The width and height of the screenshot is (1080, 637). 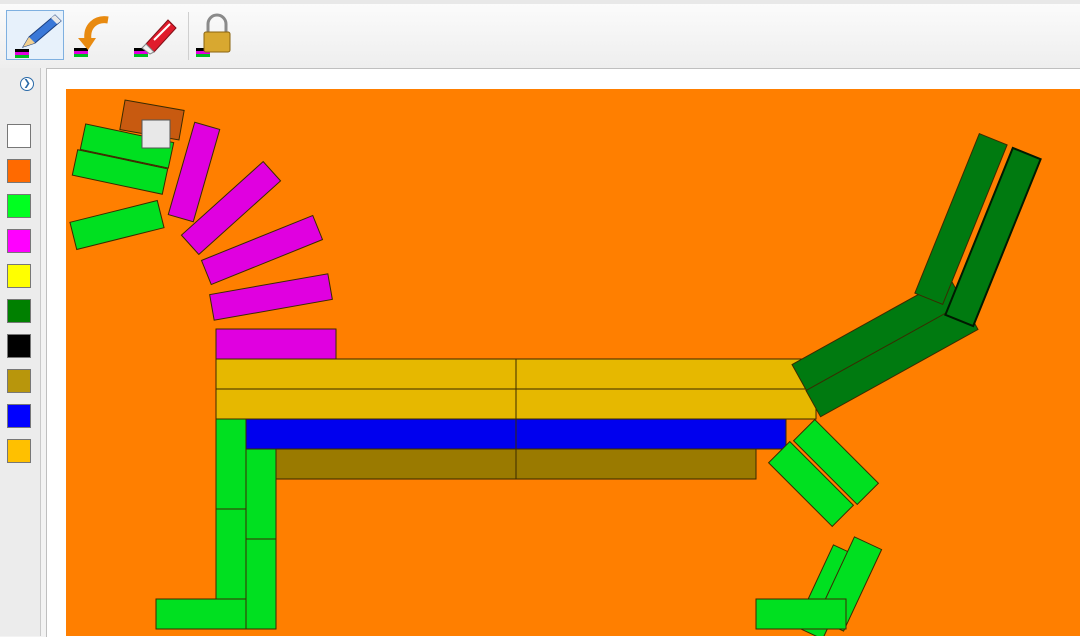 What do you see at coordinates (201, 614) in the screenshot?
I see `front-foot-block` at bounding box center [201, 614].